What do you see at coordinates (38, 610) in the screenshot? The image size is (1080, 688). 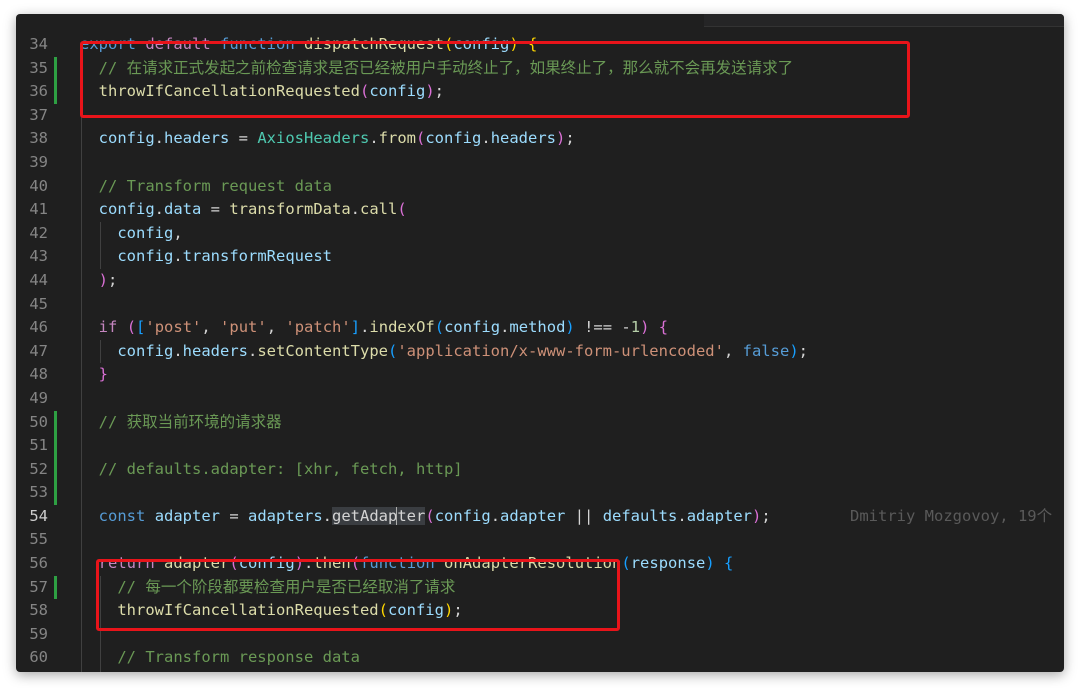 I see `line-number: 58` at bounding box center [38, 610].